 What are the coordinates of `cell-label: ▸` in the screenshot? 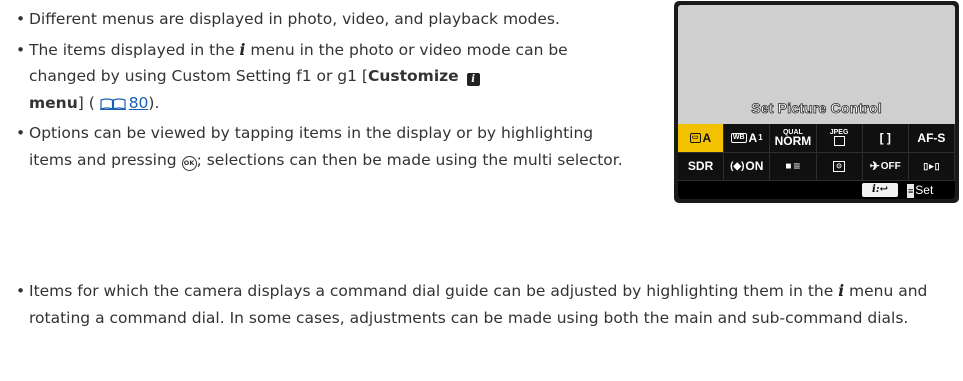 It's located at (931, 165).